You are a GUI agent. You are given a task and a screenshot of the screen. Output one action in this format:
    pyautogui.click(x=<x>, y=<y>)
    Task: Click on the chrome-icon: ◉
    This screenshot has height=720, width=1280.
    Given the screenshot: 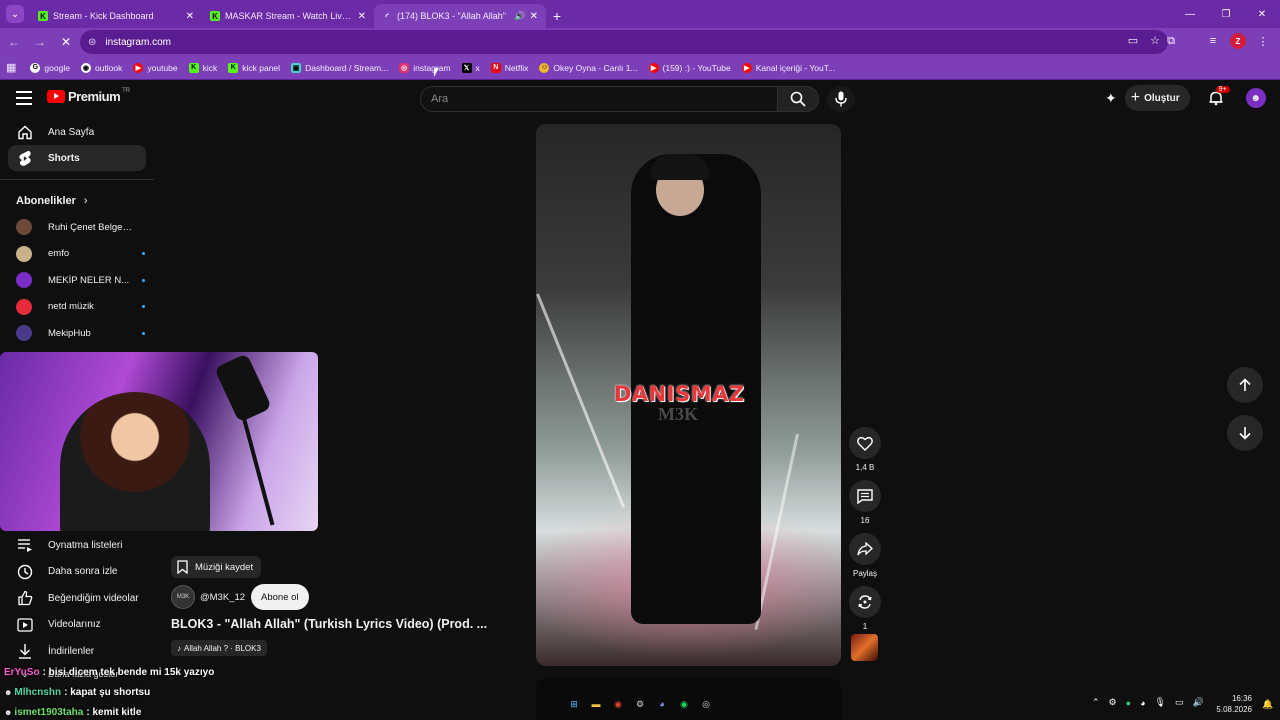 What is the action you would take?
    pyautogui.click(x=618, y=704)
    